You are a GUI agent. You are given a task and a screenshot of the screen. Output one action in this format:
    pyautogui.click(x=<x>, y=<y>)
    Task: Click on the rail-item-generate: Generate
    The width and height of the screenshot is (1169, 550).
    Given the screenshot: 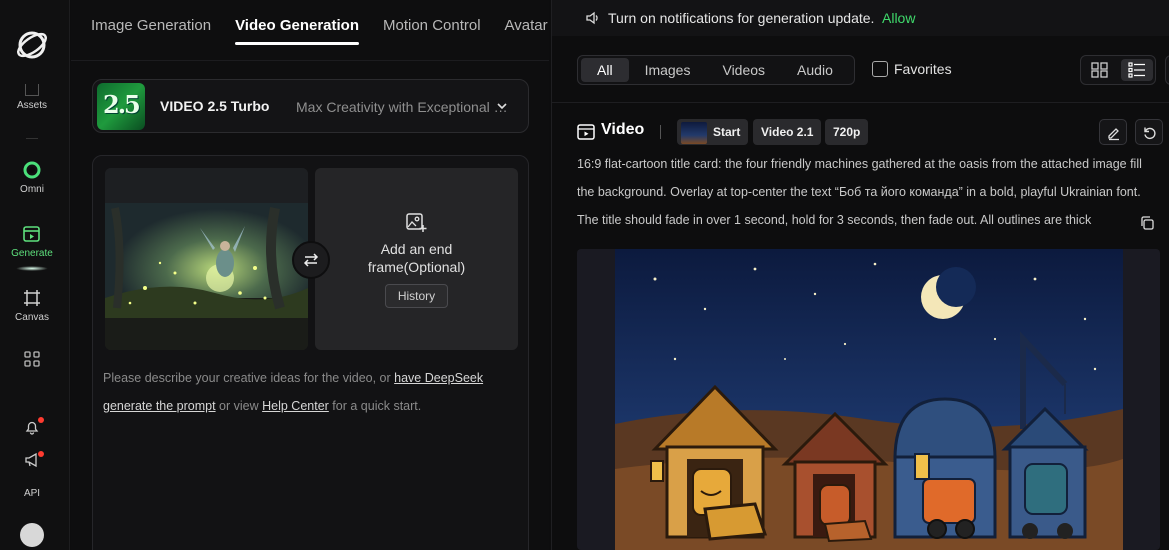 What is the action you would take?
    pyautogui.click(x=32, y=241)
    